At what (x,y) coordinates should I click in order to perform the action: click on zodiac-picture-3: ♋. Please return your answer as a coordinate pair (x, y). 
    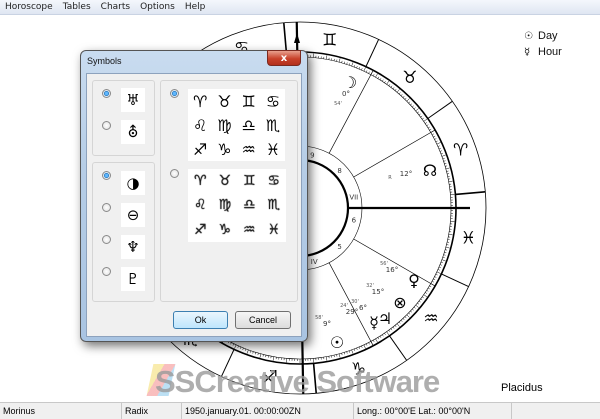
    Looking at the image, I should click on (274, 181).